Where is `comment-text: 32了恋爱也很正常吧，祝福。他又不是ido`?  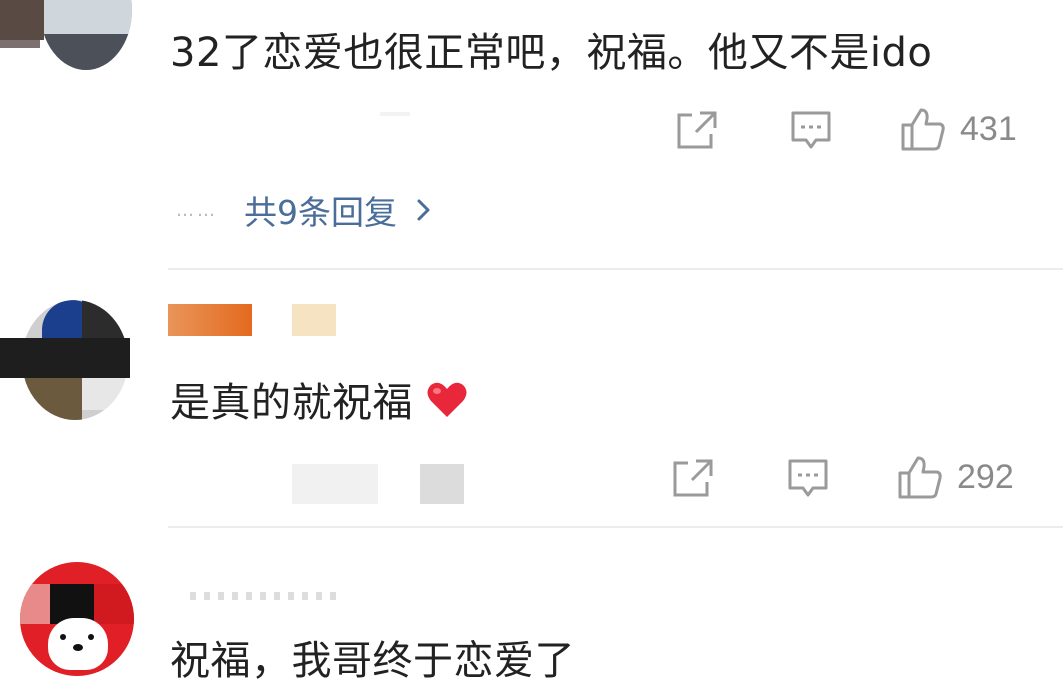
comment-text: 32了恋爱也很正常吧，祝福。他又不是ido is located at coordinates (551, 53).